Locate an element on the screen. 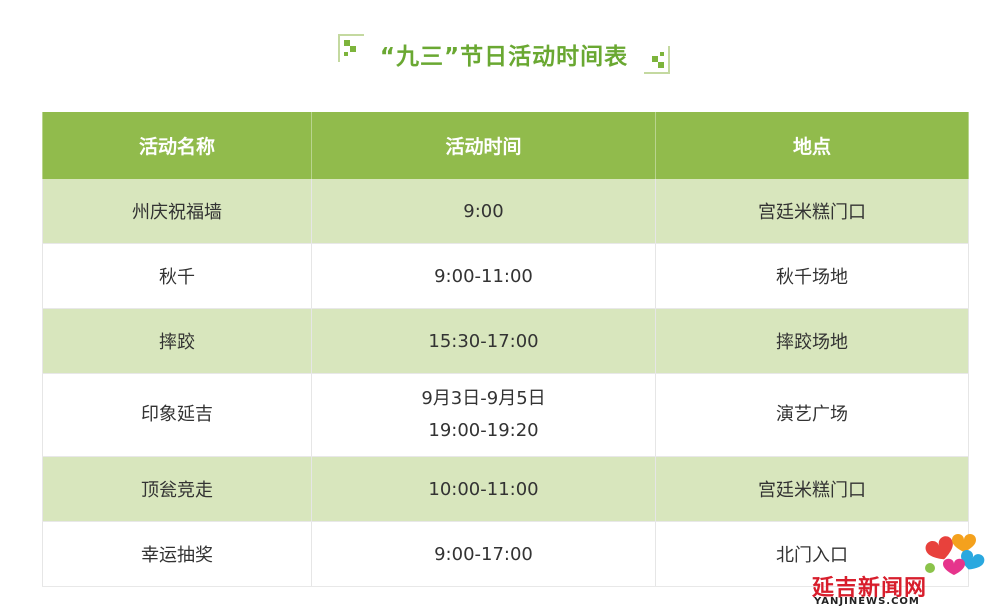 The width and height of the screenshot is (1000, 609). heart-cluster-icon is located at coordinates (955, 554).